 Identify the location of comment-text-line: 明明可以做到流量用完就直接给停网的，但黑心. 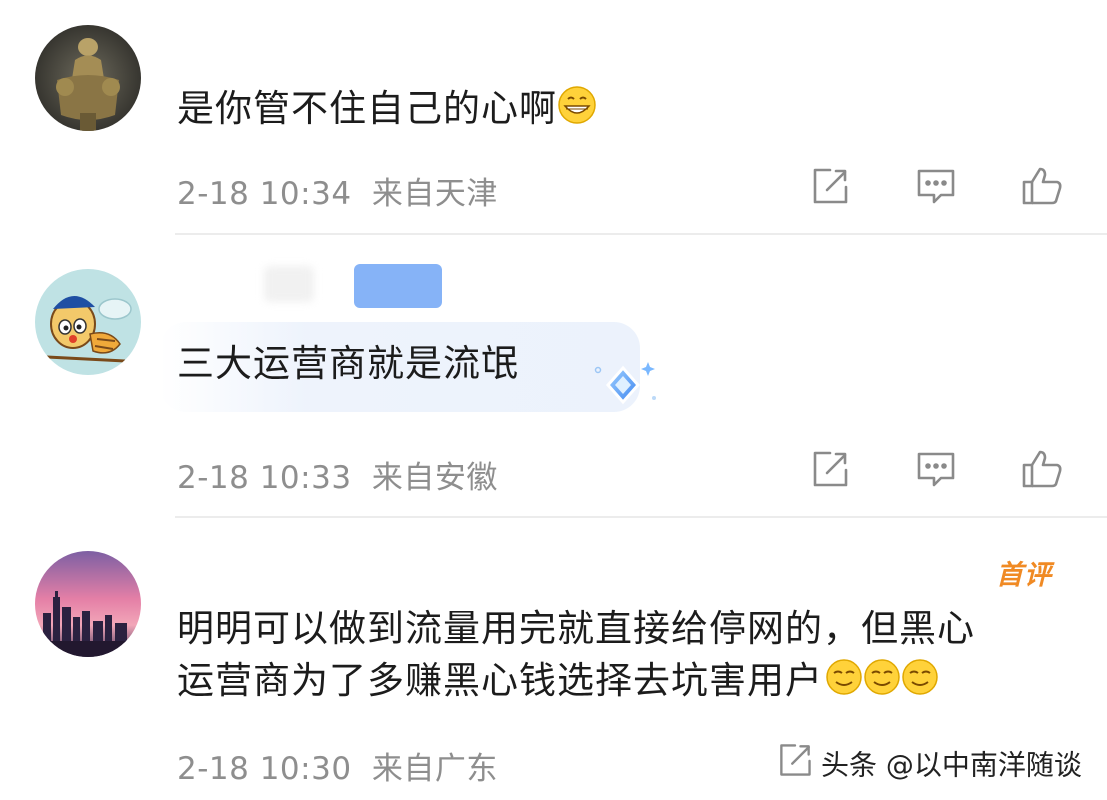
(576, 628).